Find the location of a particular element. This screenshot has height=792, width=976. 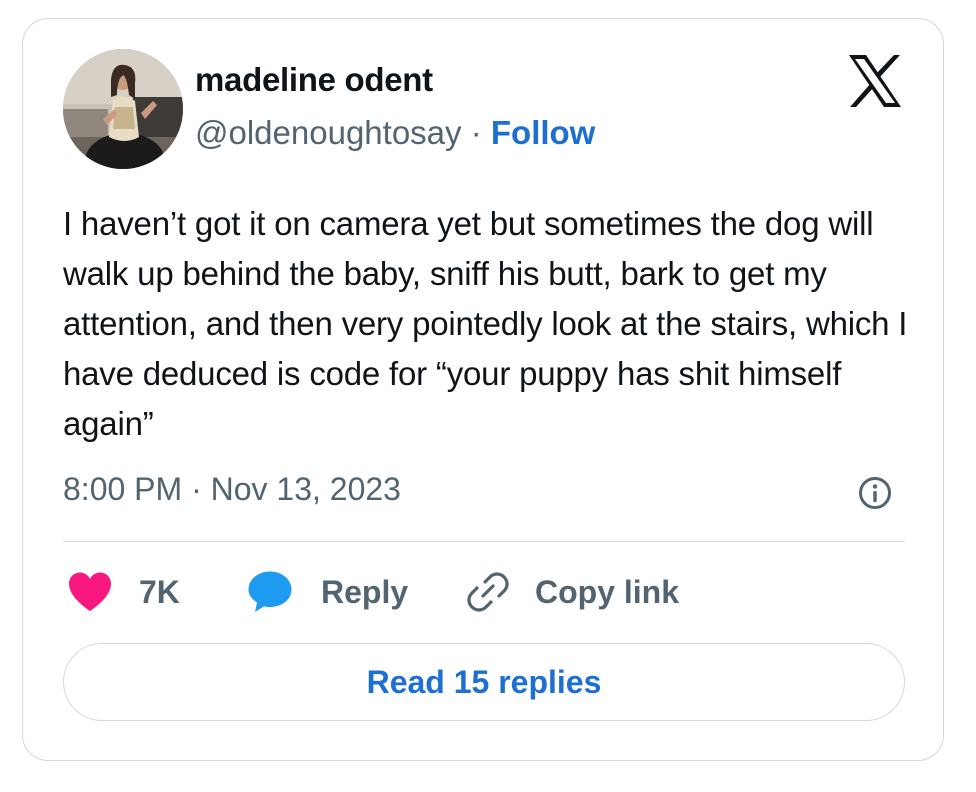

like-count: 7K is located at coordinates (159, 591).